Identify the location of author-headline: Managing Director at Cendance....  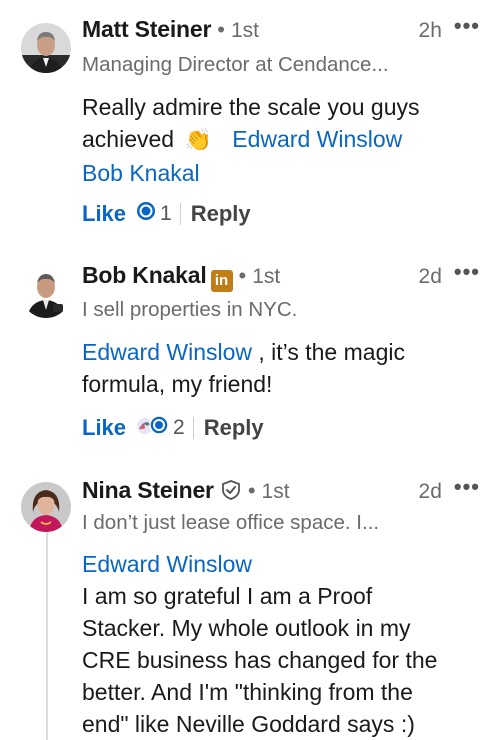
(235, 64).